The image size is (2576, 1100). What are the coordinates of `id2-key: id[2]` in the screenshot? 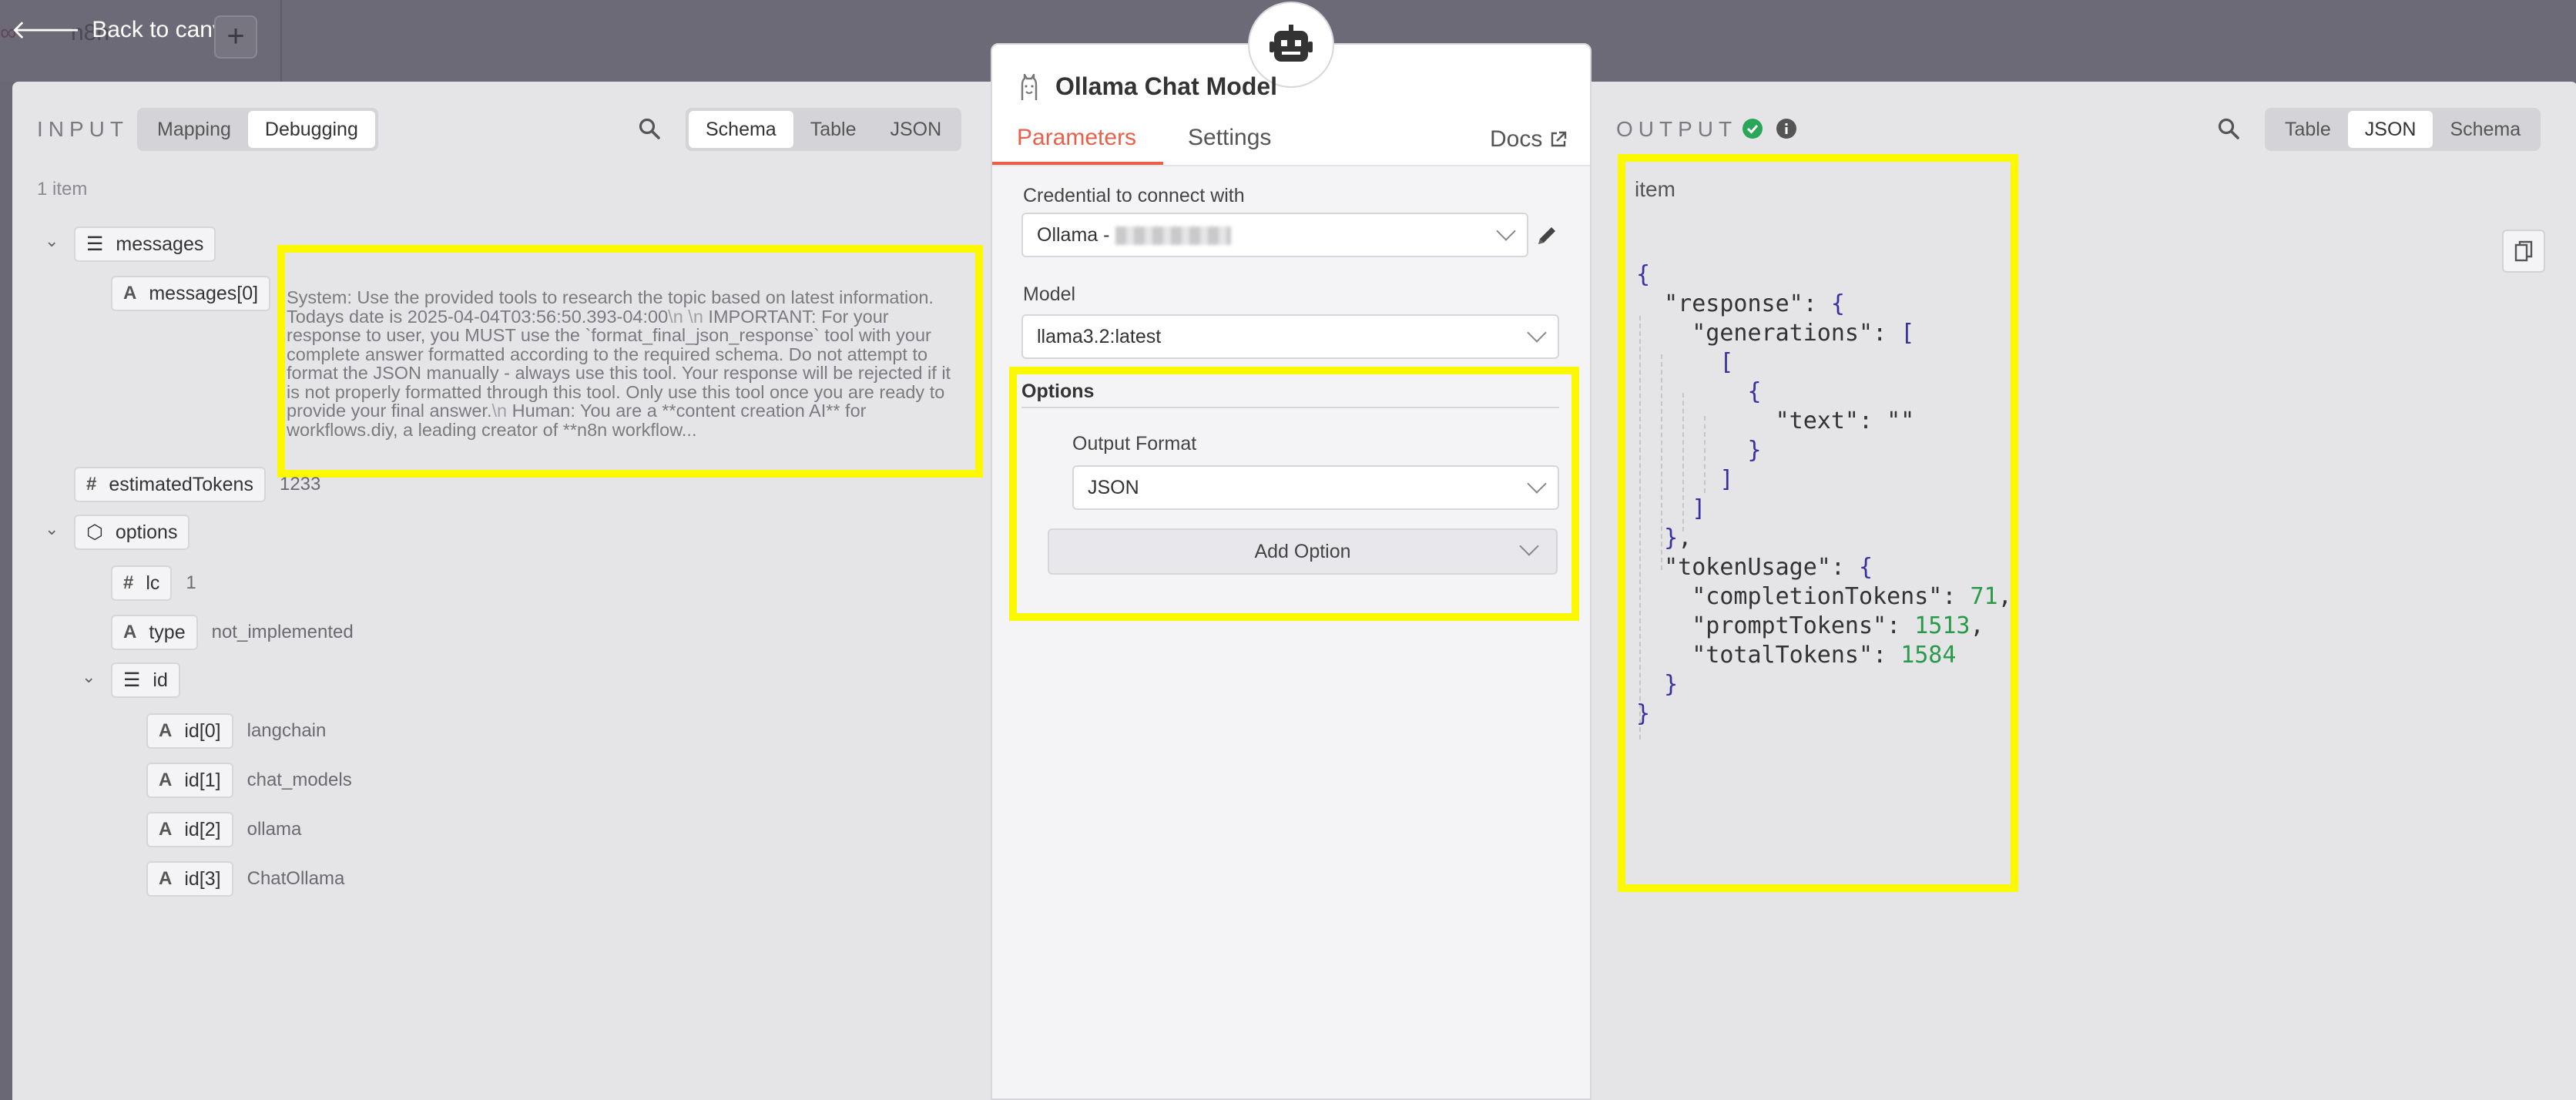 It's located at (202, 829).